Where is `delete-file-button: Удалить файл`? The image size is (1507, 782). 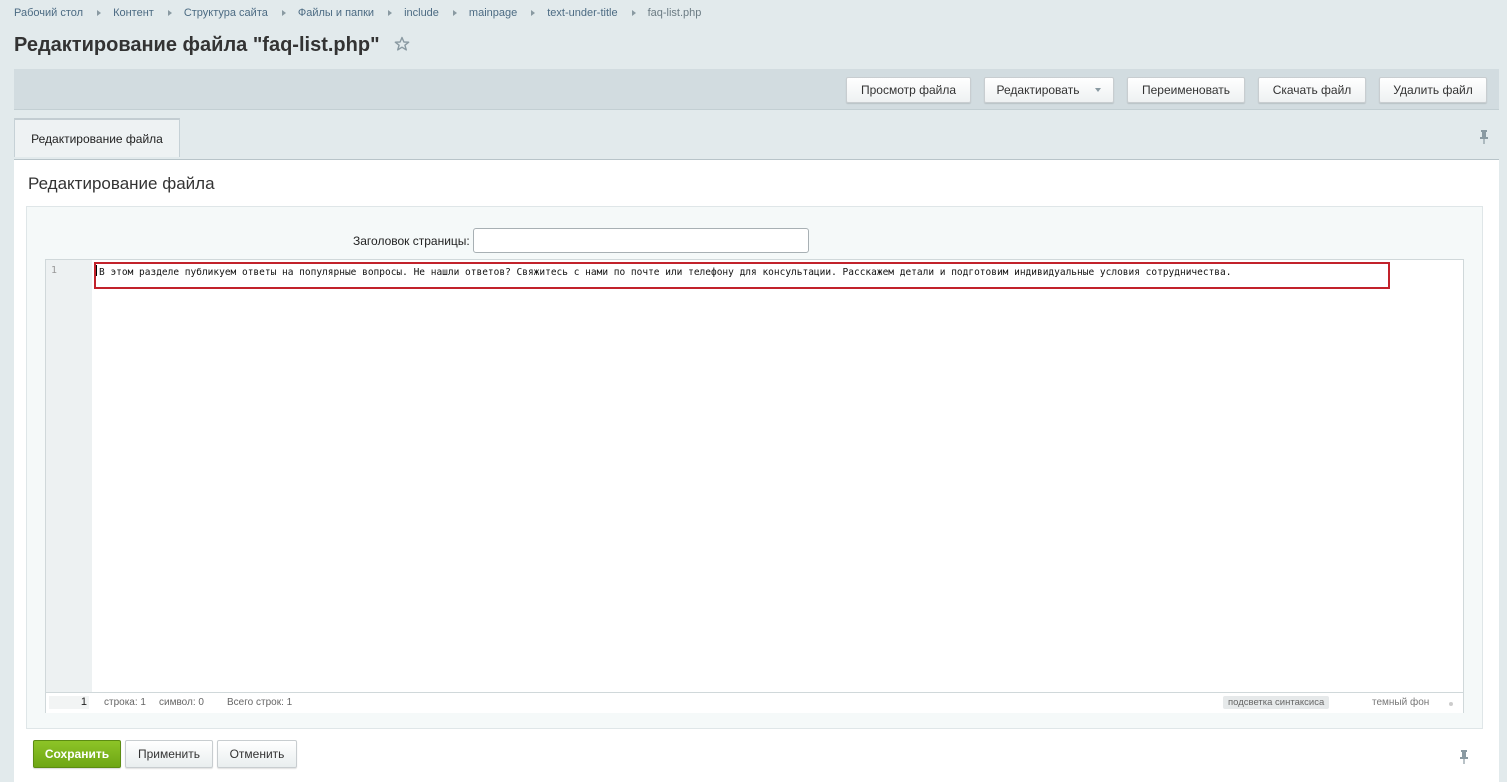 delete-file-button: Удалить файл is located at coordinates (1433, 90).